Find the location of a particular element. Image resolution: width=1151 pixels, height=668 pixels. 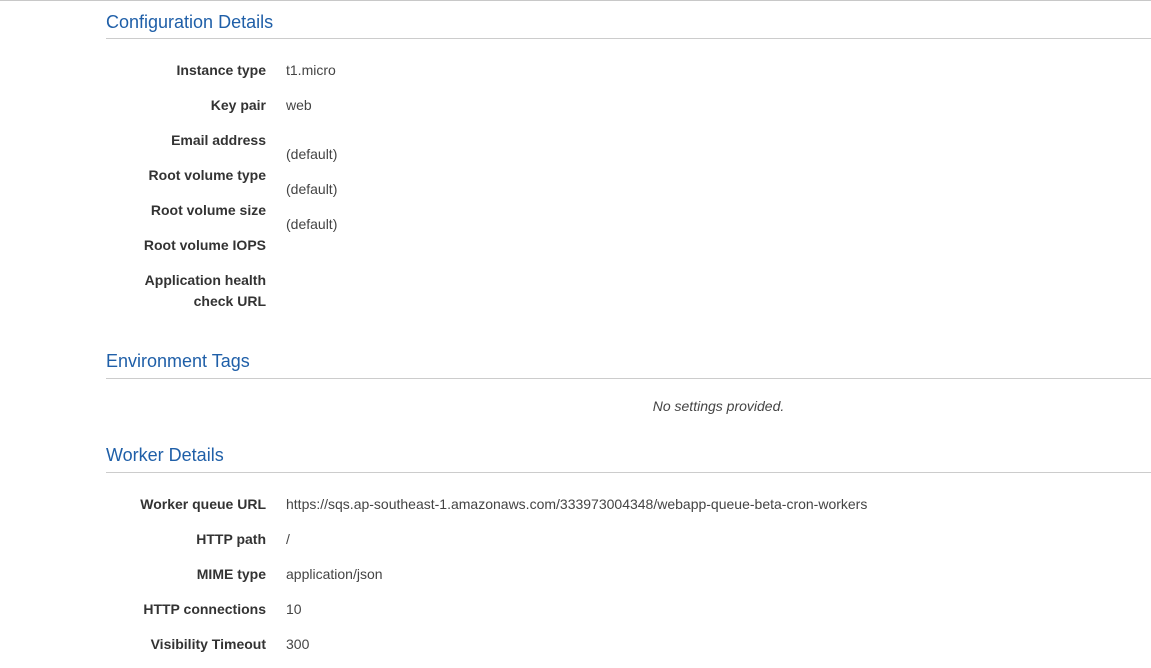

http-connections-label: HTTP connections is located at coordinates (204, 609).